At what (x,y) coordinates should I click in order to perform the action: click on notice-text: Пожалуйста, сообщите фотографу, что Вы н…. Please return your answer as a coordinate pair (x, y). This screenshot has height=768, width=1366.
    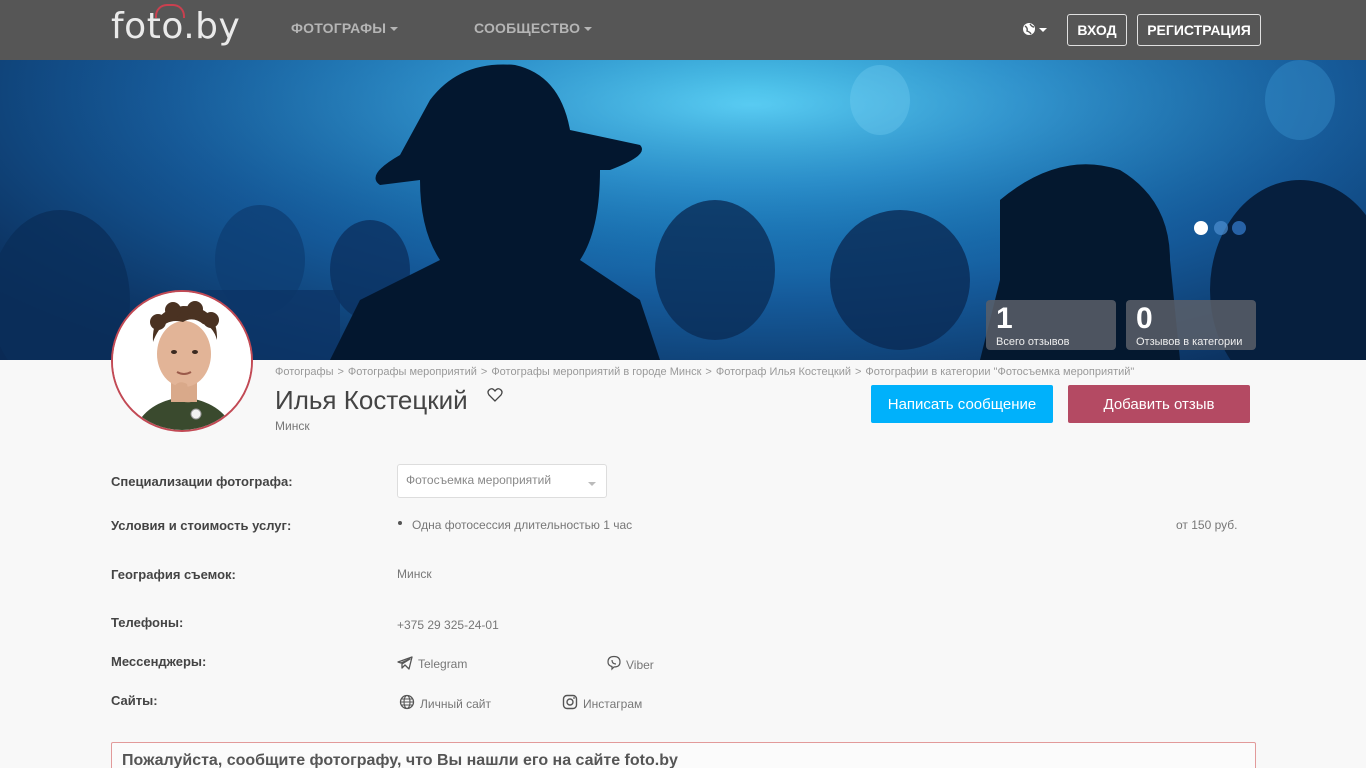
    Looking at the image, I should click on (400, 760).